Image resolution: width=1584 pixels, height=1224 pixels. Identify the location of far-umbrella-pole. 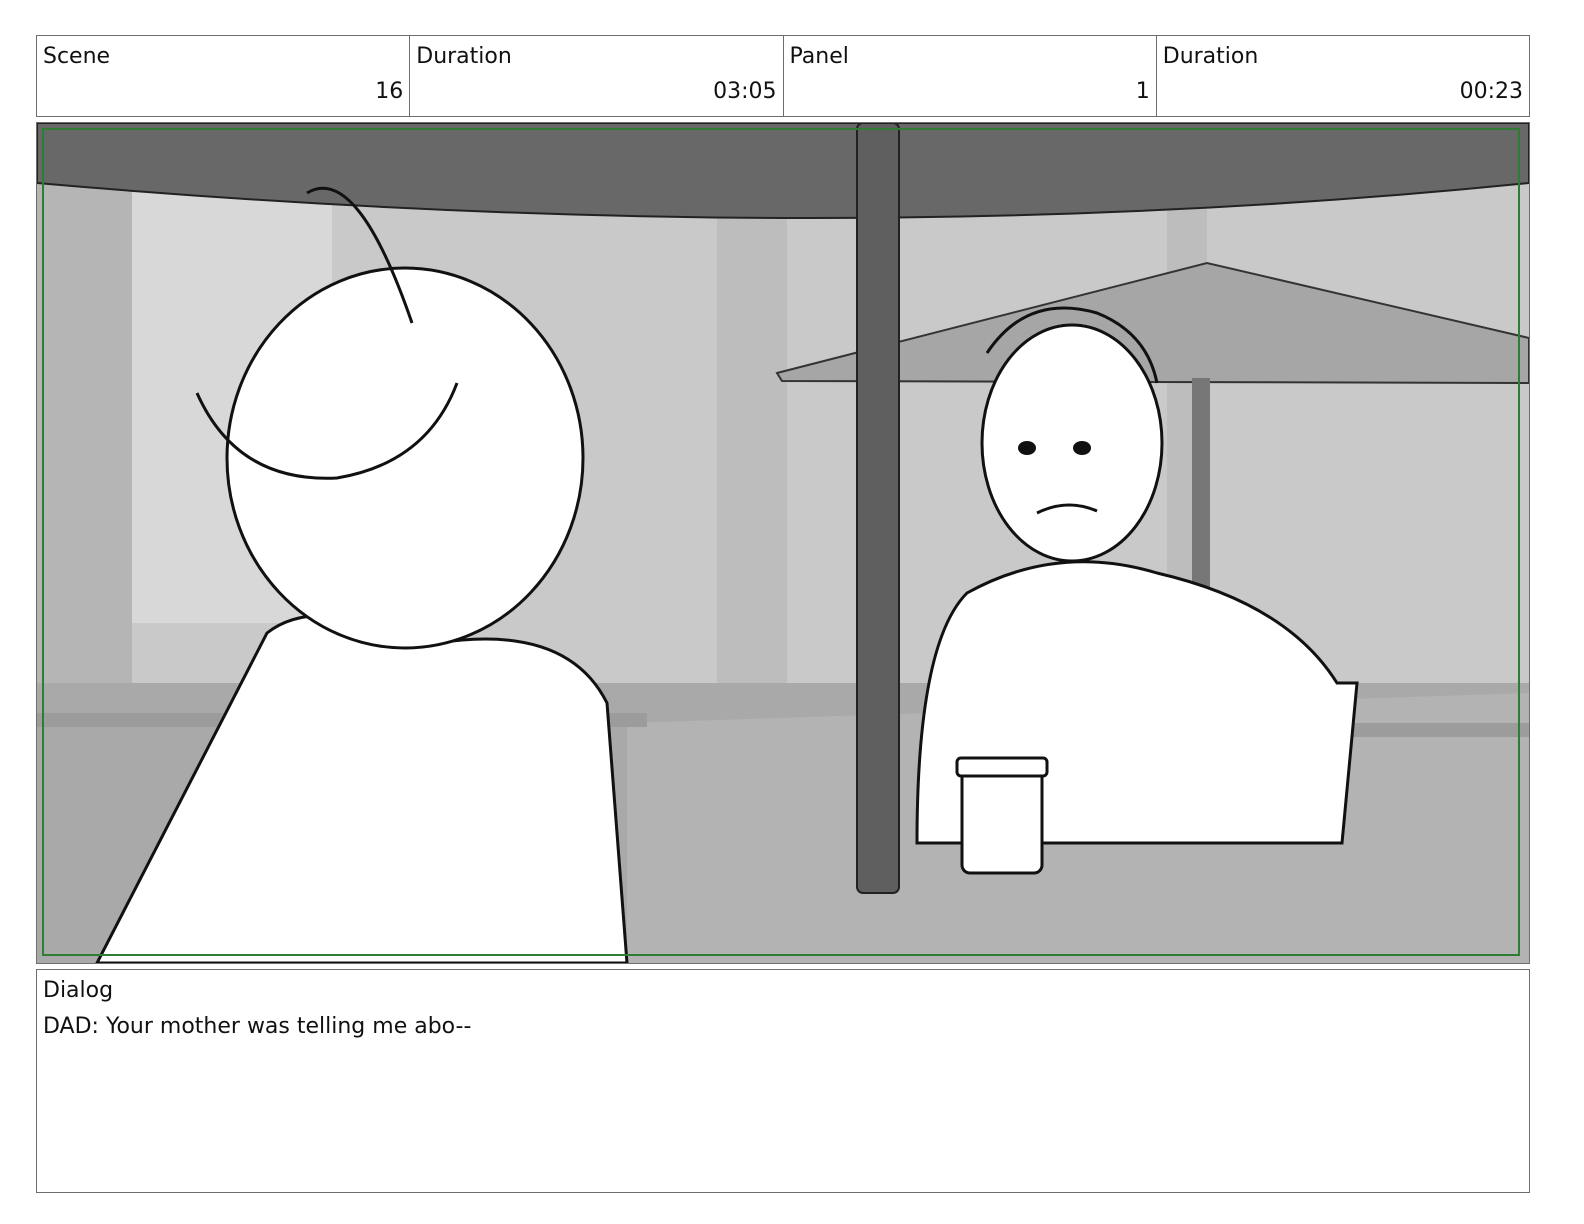
(1201, 488).